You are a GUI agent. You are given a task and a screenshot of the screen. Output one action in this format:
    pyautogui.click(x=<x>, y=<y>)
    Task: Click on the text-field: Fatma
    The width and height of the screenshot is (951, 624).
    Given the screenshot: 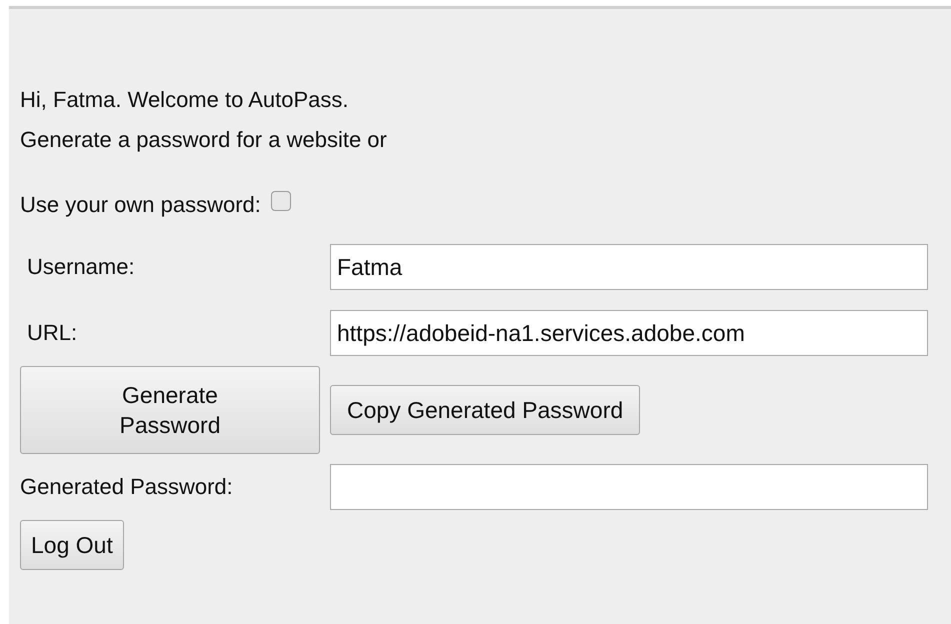 What is the action you would take?
    pyautogui.click(x=629, y=267)
    